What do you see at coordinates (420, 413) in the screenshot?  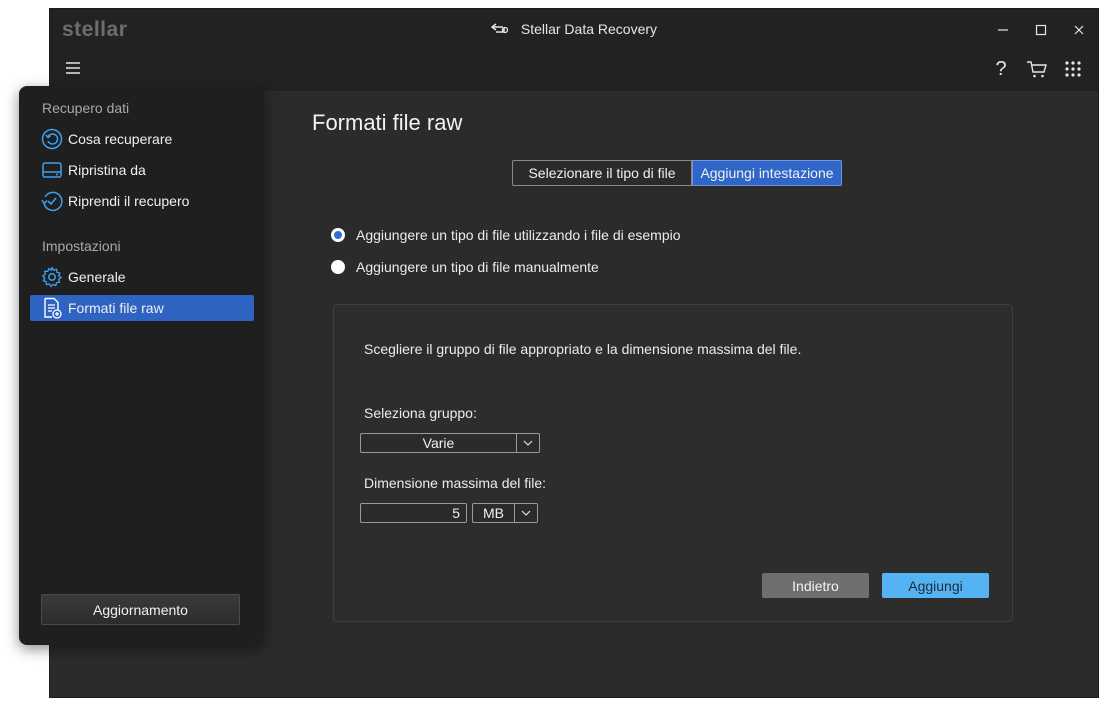 I see `group-label: Seleziona gruppo:` at bounding box center [420, 413].